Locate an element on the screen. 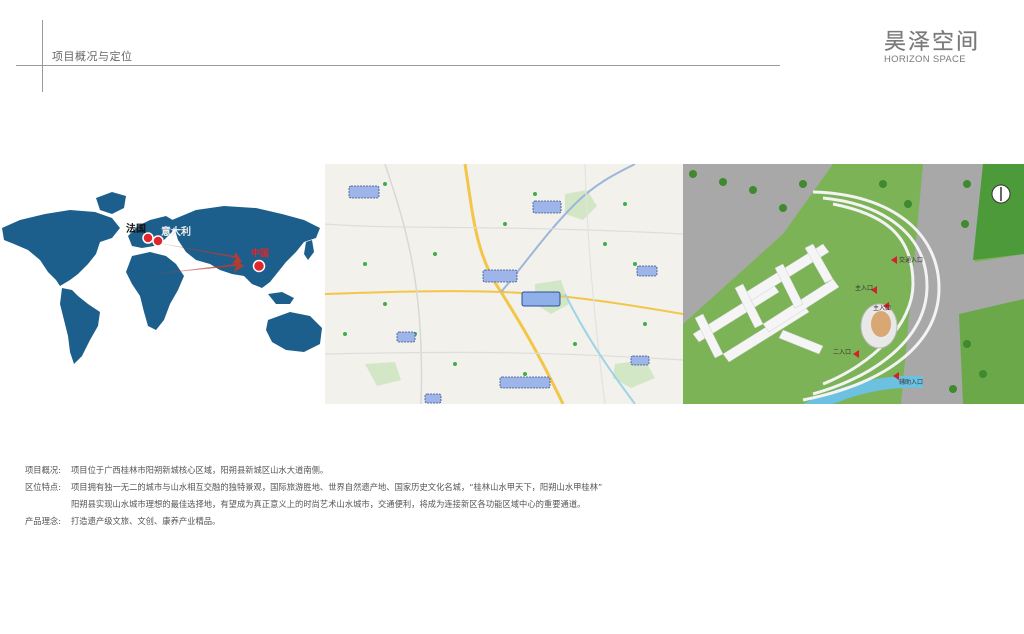 The width and height of the screenshot is (1024, 634). header-horizontal-rule is located at coordinates (398, 65).